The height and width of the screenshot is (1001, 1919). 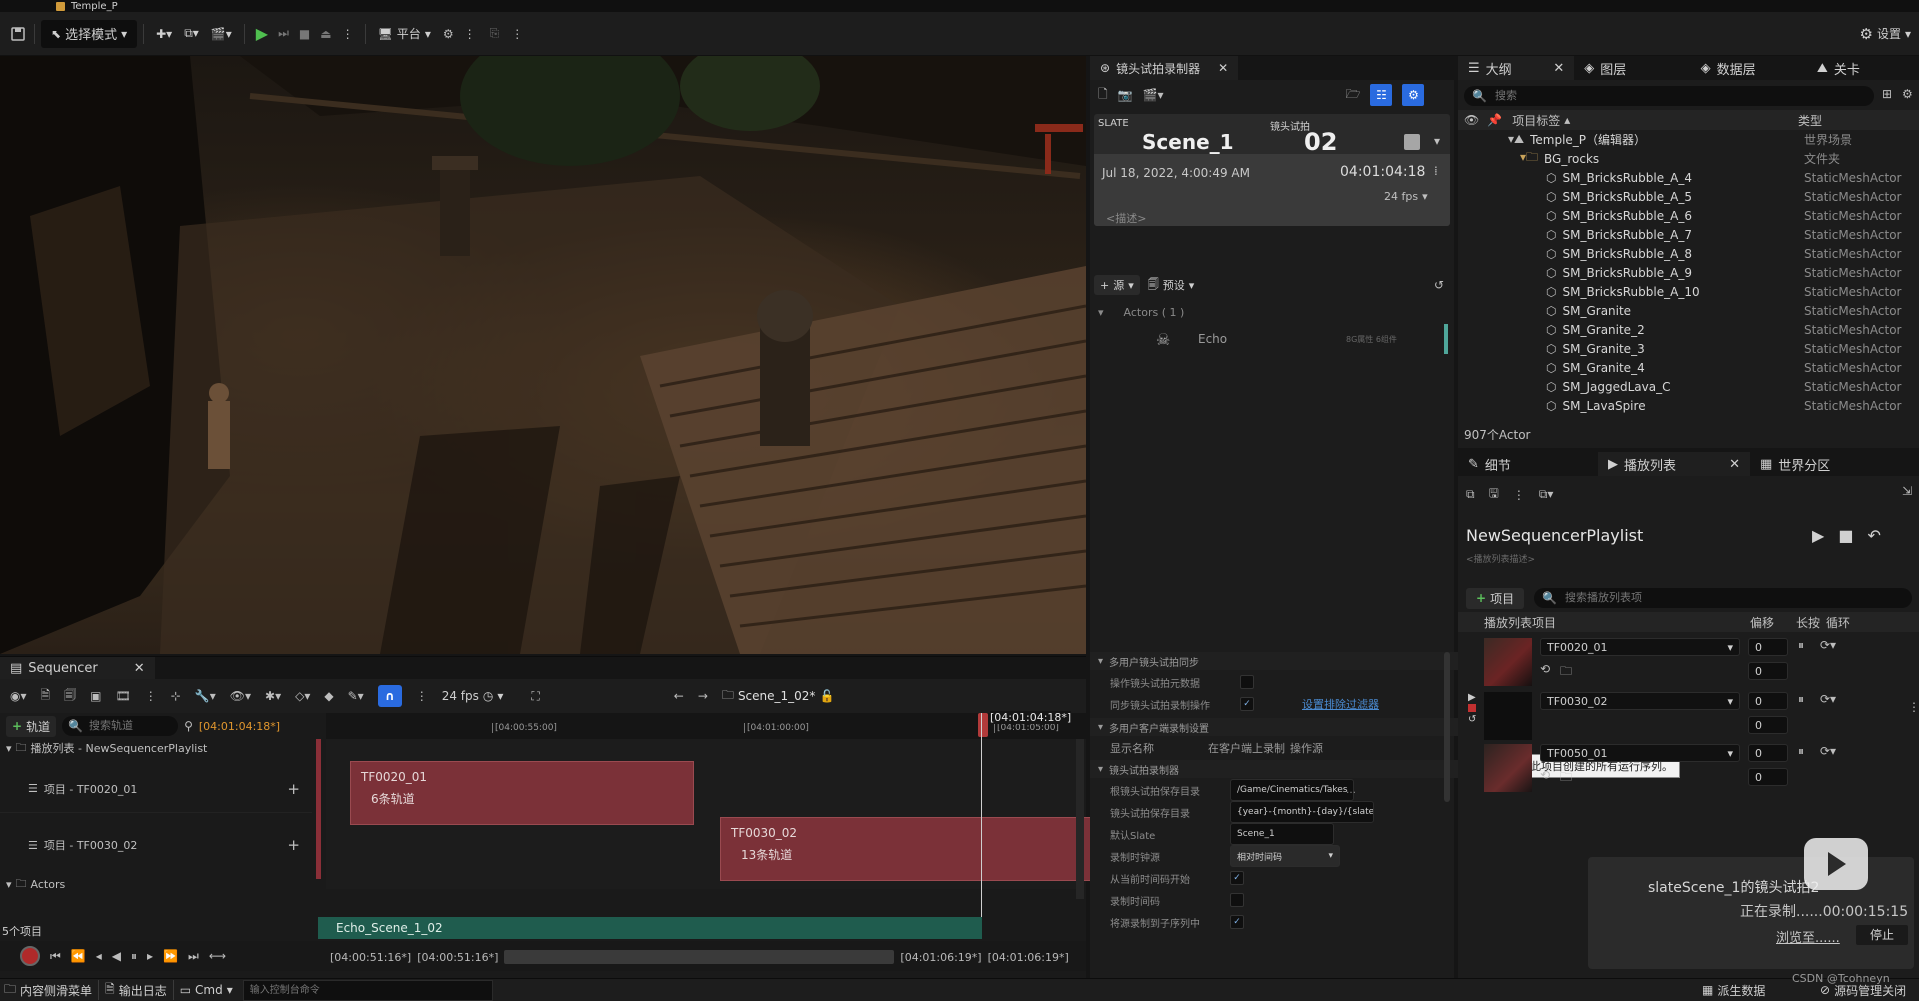 What do you see at coordinates (1566, 672) in the screenshot?
I see `browse-sequence-icon: 🗀` at bounding box center [1566, 672].